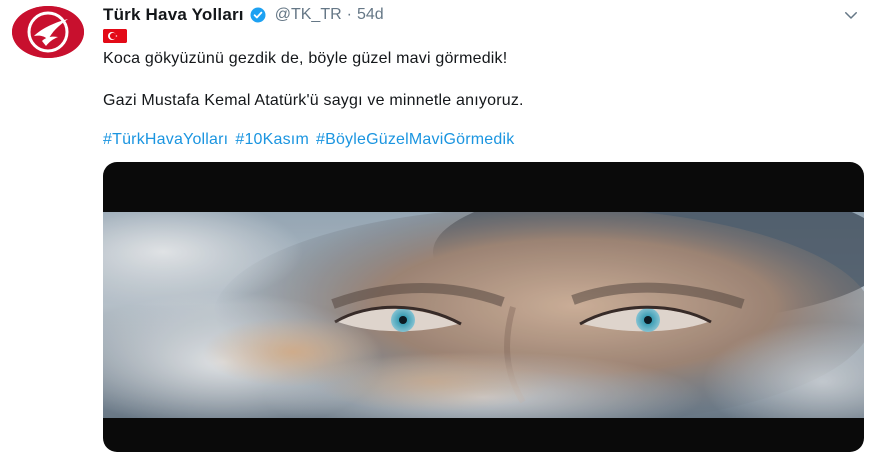  Describe the element at coordinates (370, 15) in the screenshot. I see `tweet-timestamp: 54d` at that location.